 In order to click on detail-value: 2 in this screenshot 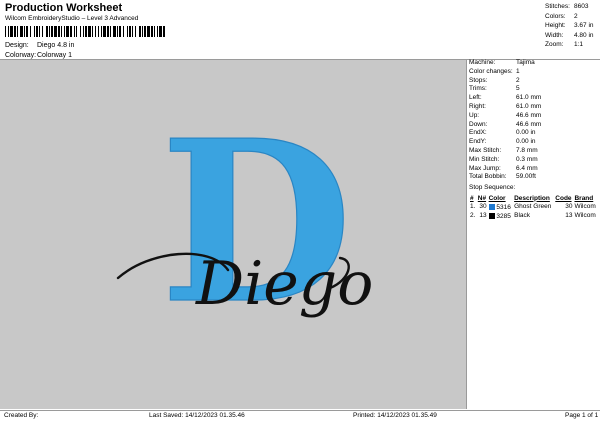, I will do `click(518, 80)`.